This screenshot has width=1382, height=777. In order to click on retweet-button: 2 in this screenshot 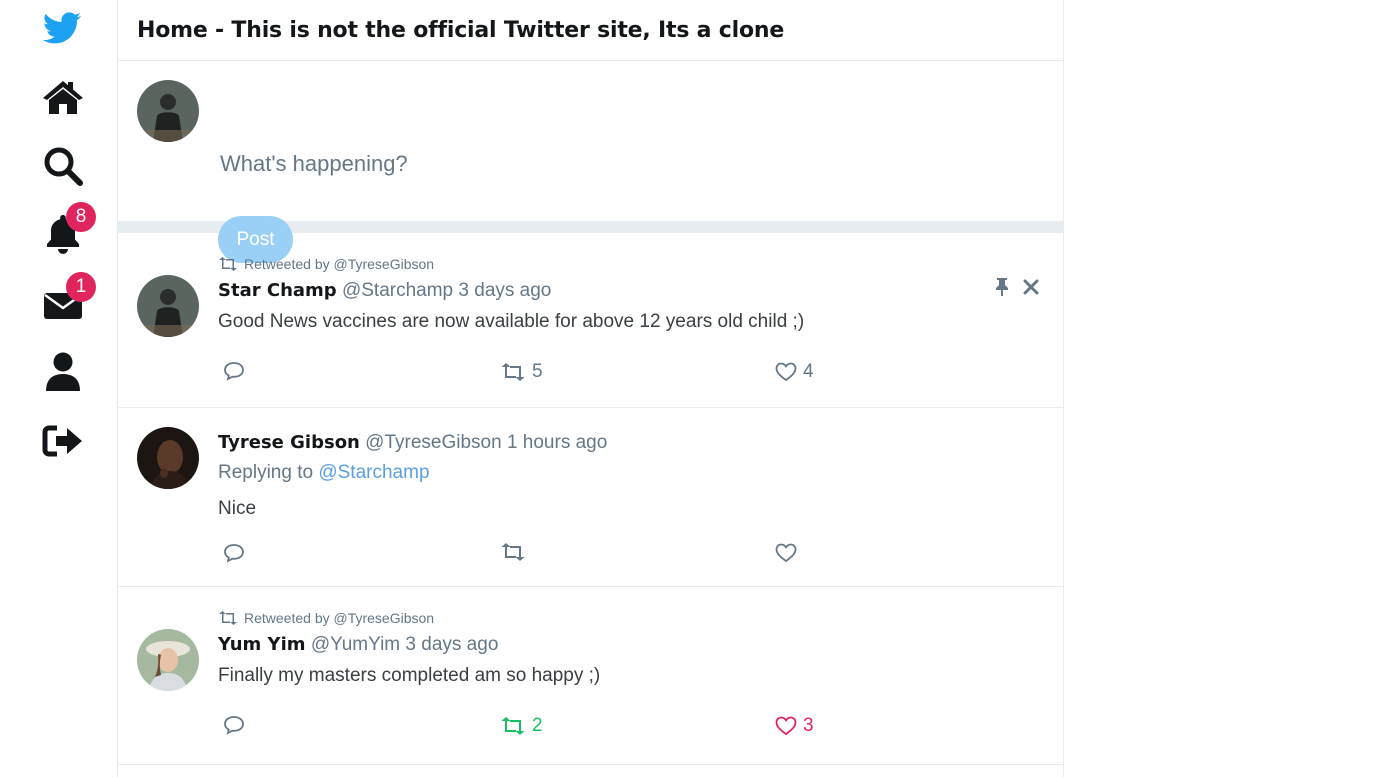, I will do `click(521, 726)`.